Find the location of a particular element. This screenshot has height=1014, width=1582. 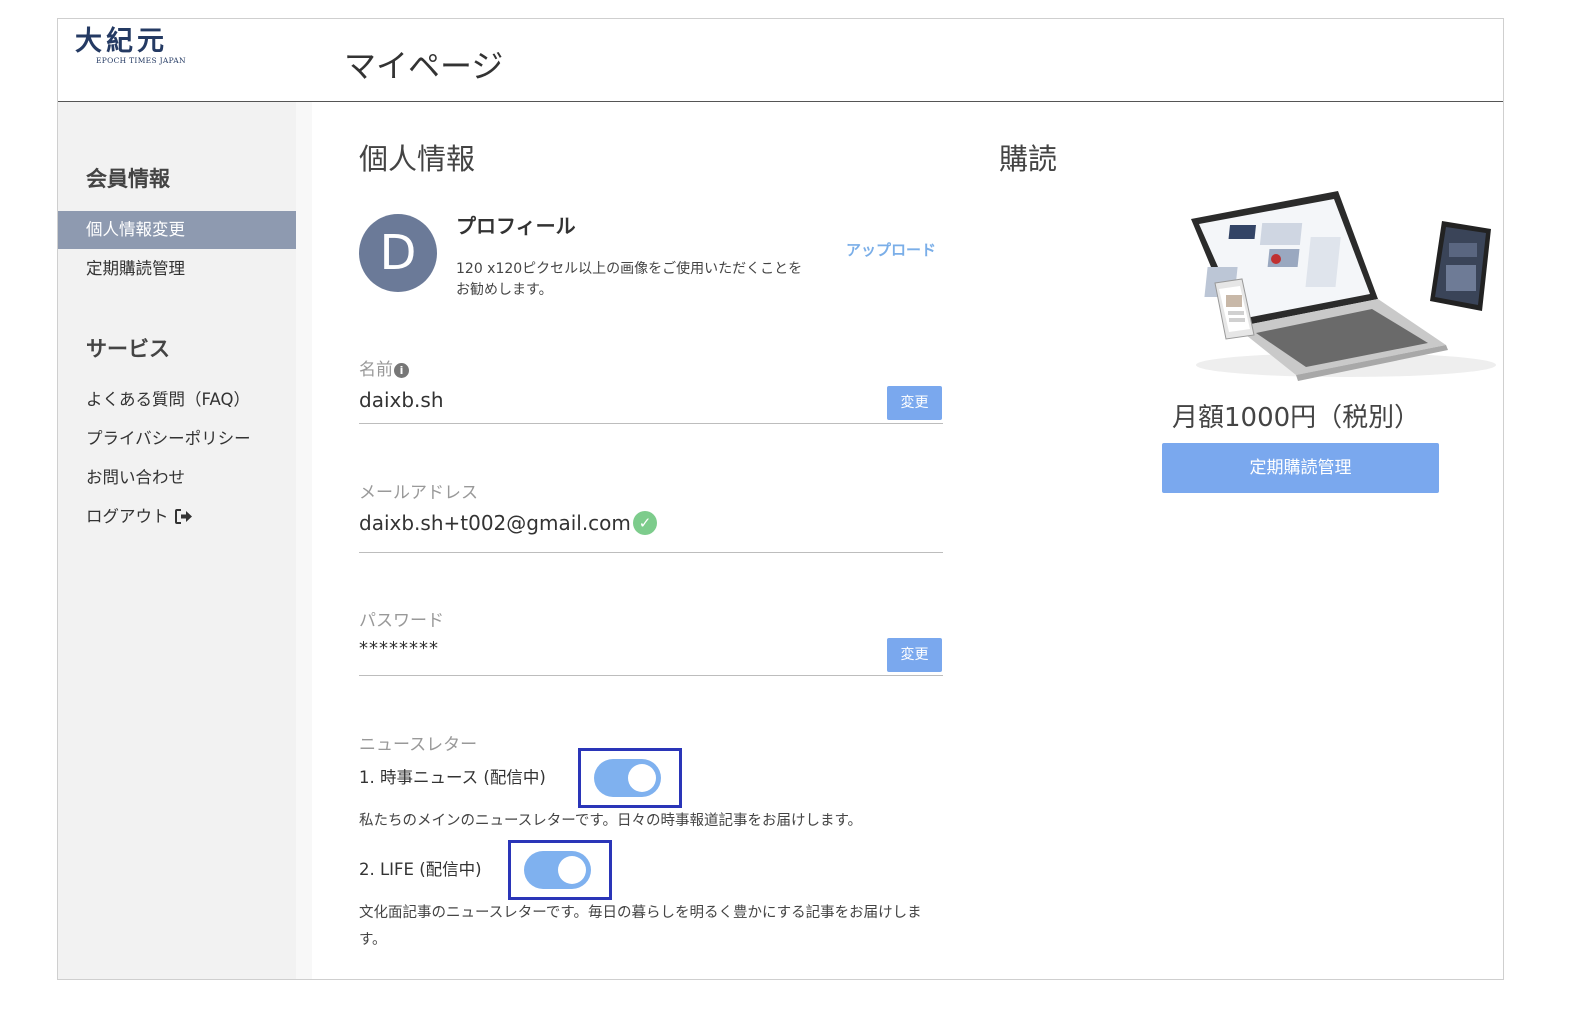

sidebar-gutter is located at coordinates (304, 540).